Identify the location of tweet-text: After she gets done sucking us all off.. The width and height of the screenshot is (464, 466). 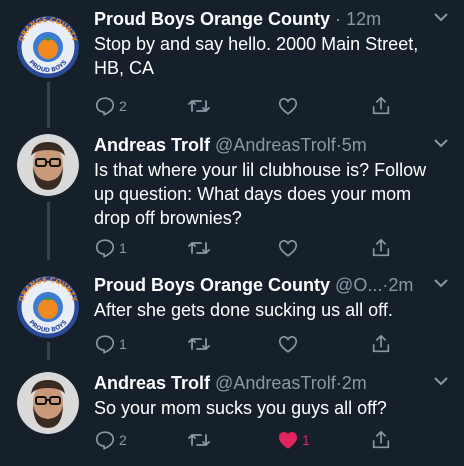
(243, 310).